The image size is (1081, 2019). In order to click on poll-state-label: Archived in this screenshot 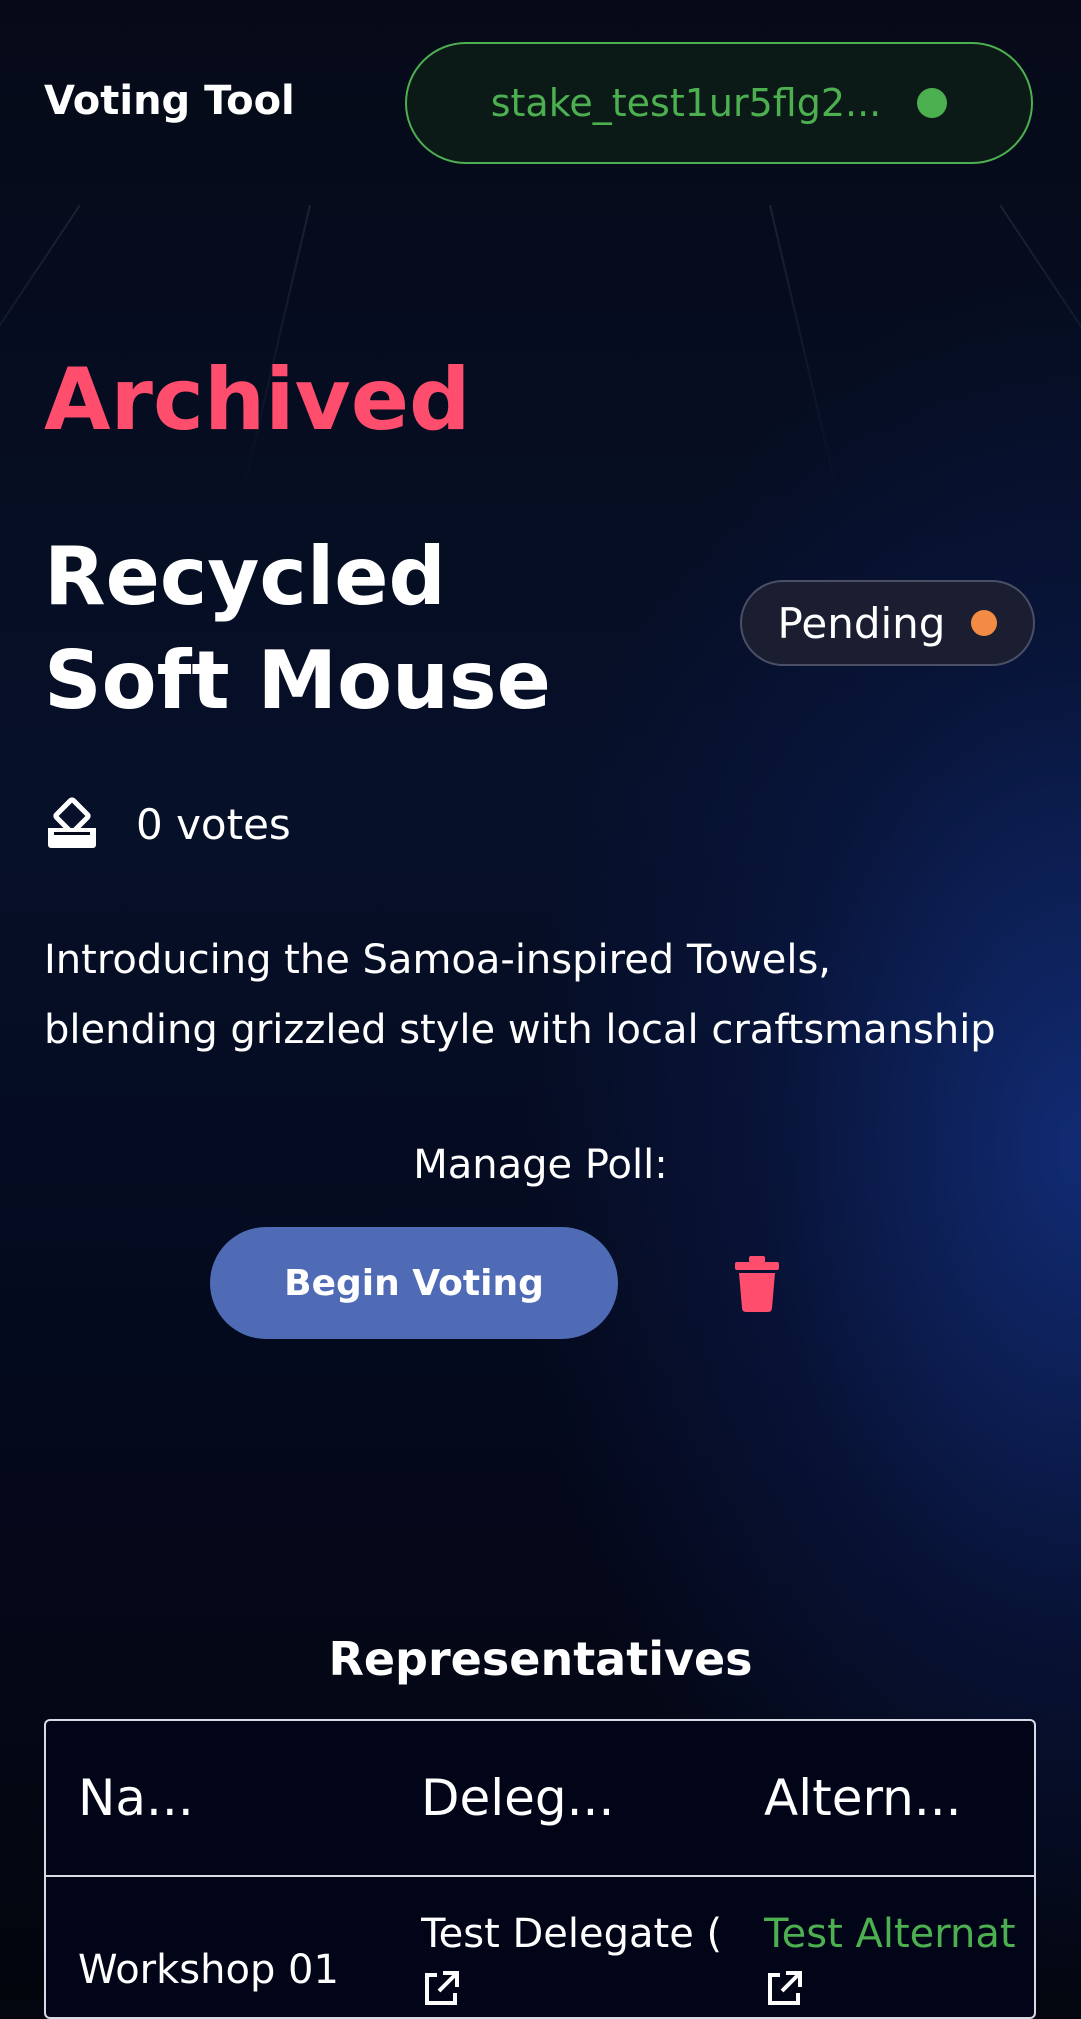, I will do `click(257, 400)`.